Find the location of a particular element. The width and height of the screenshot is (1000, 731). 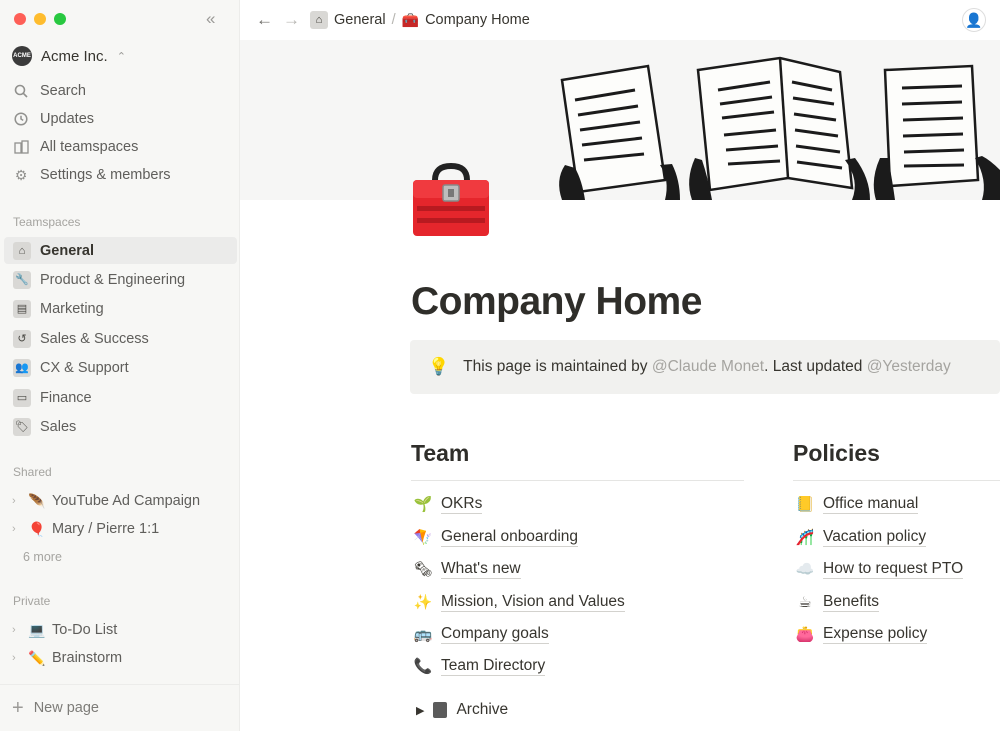

page-link-label: Benefits is located at coordinates (851, 602).